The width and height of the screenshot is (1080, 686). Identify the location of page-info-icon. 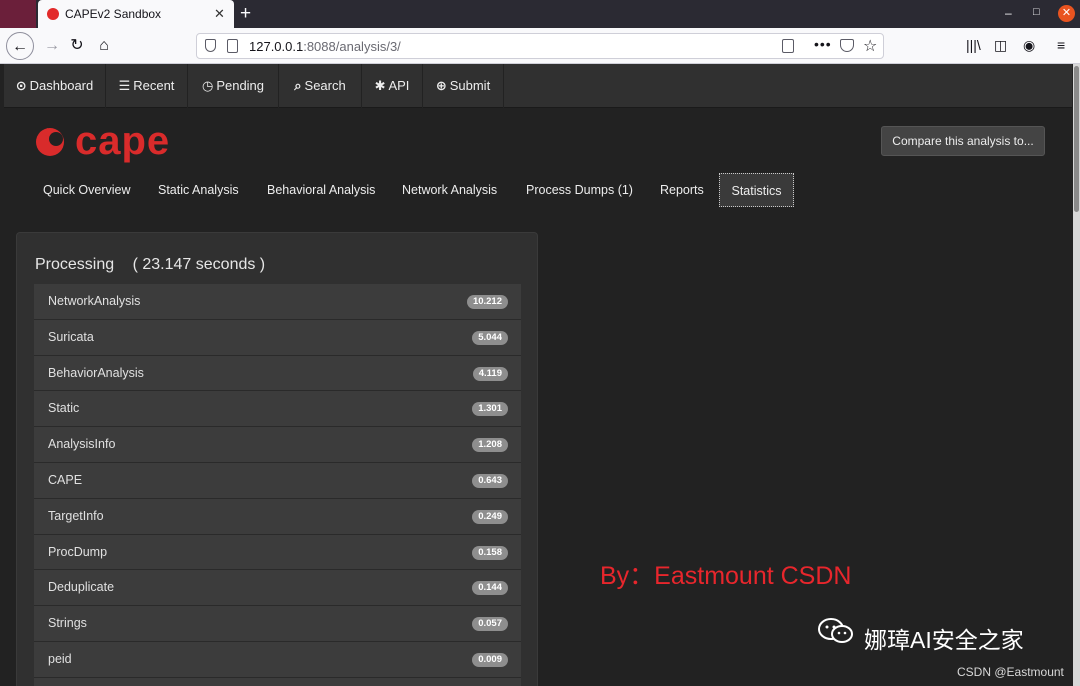
(232, 46).